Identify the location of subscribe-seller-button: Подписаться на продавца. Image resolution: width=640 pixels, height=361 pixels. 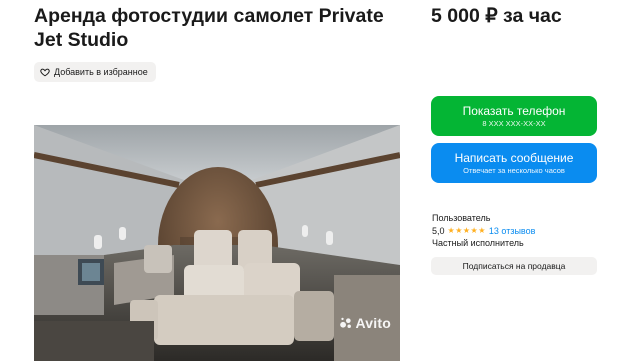
(514, 266).